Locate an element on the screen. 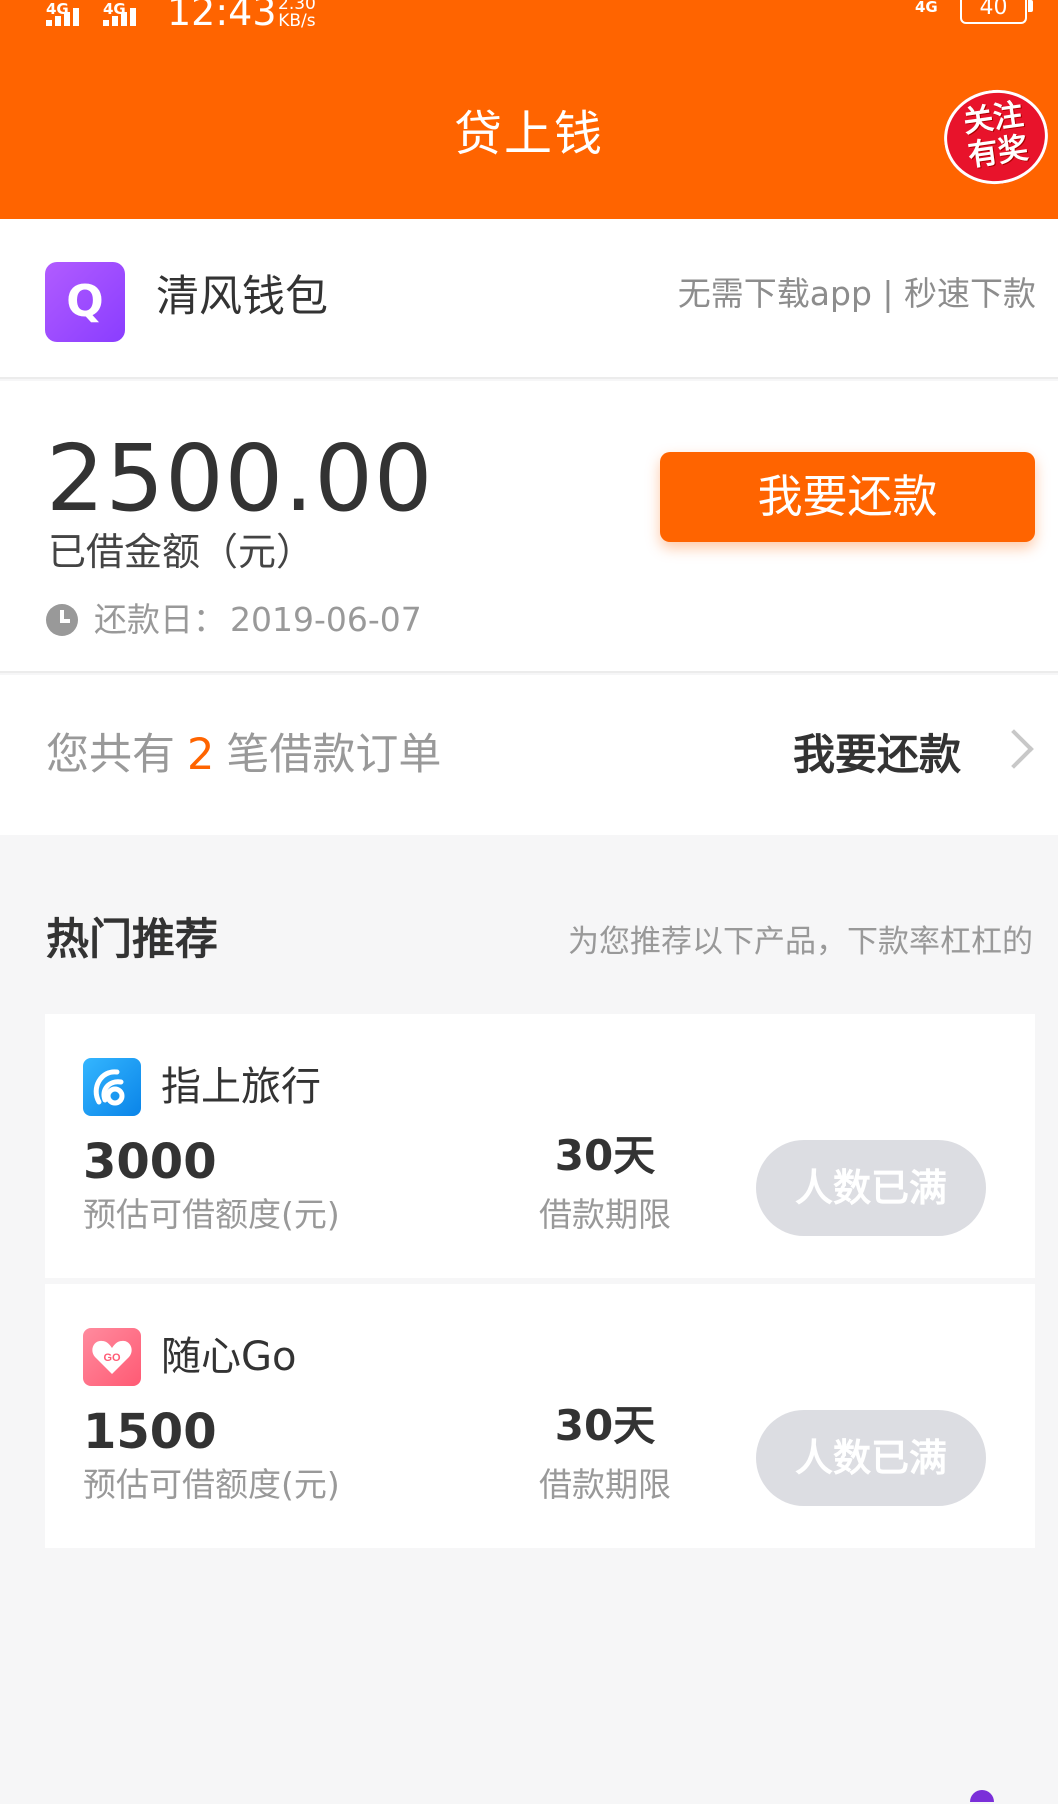 The height and width of the screenshot is (1804, 1058). recommend-product-name: 指上旅行 is located at coordinates (241, 1087).